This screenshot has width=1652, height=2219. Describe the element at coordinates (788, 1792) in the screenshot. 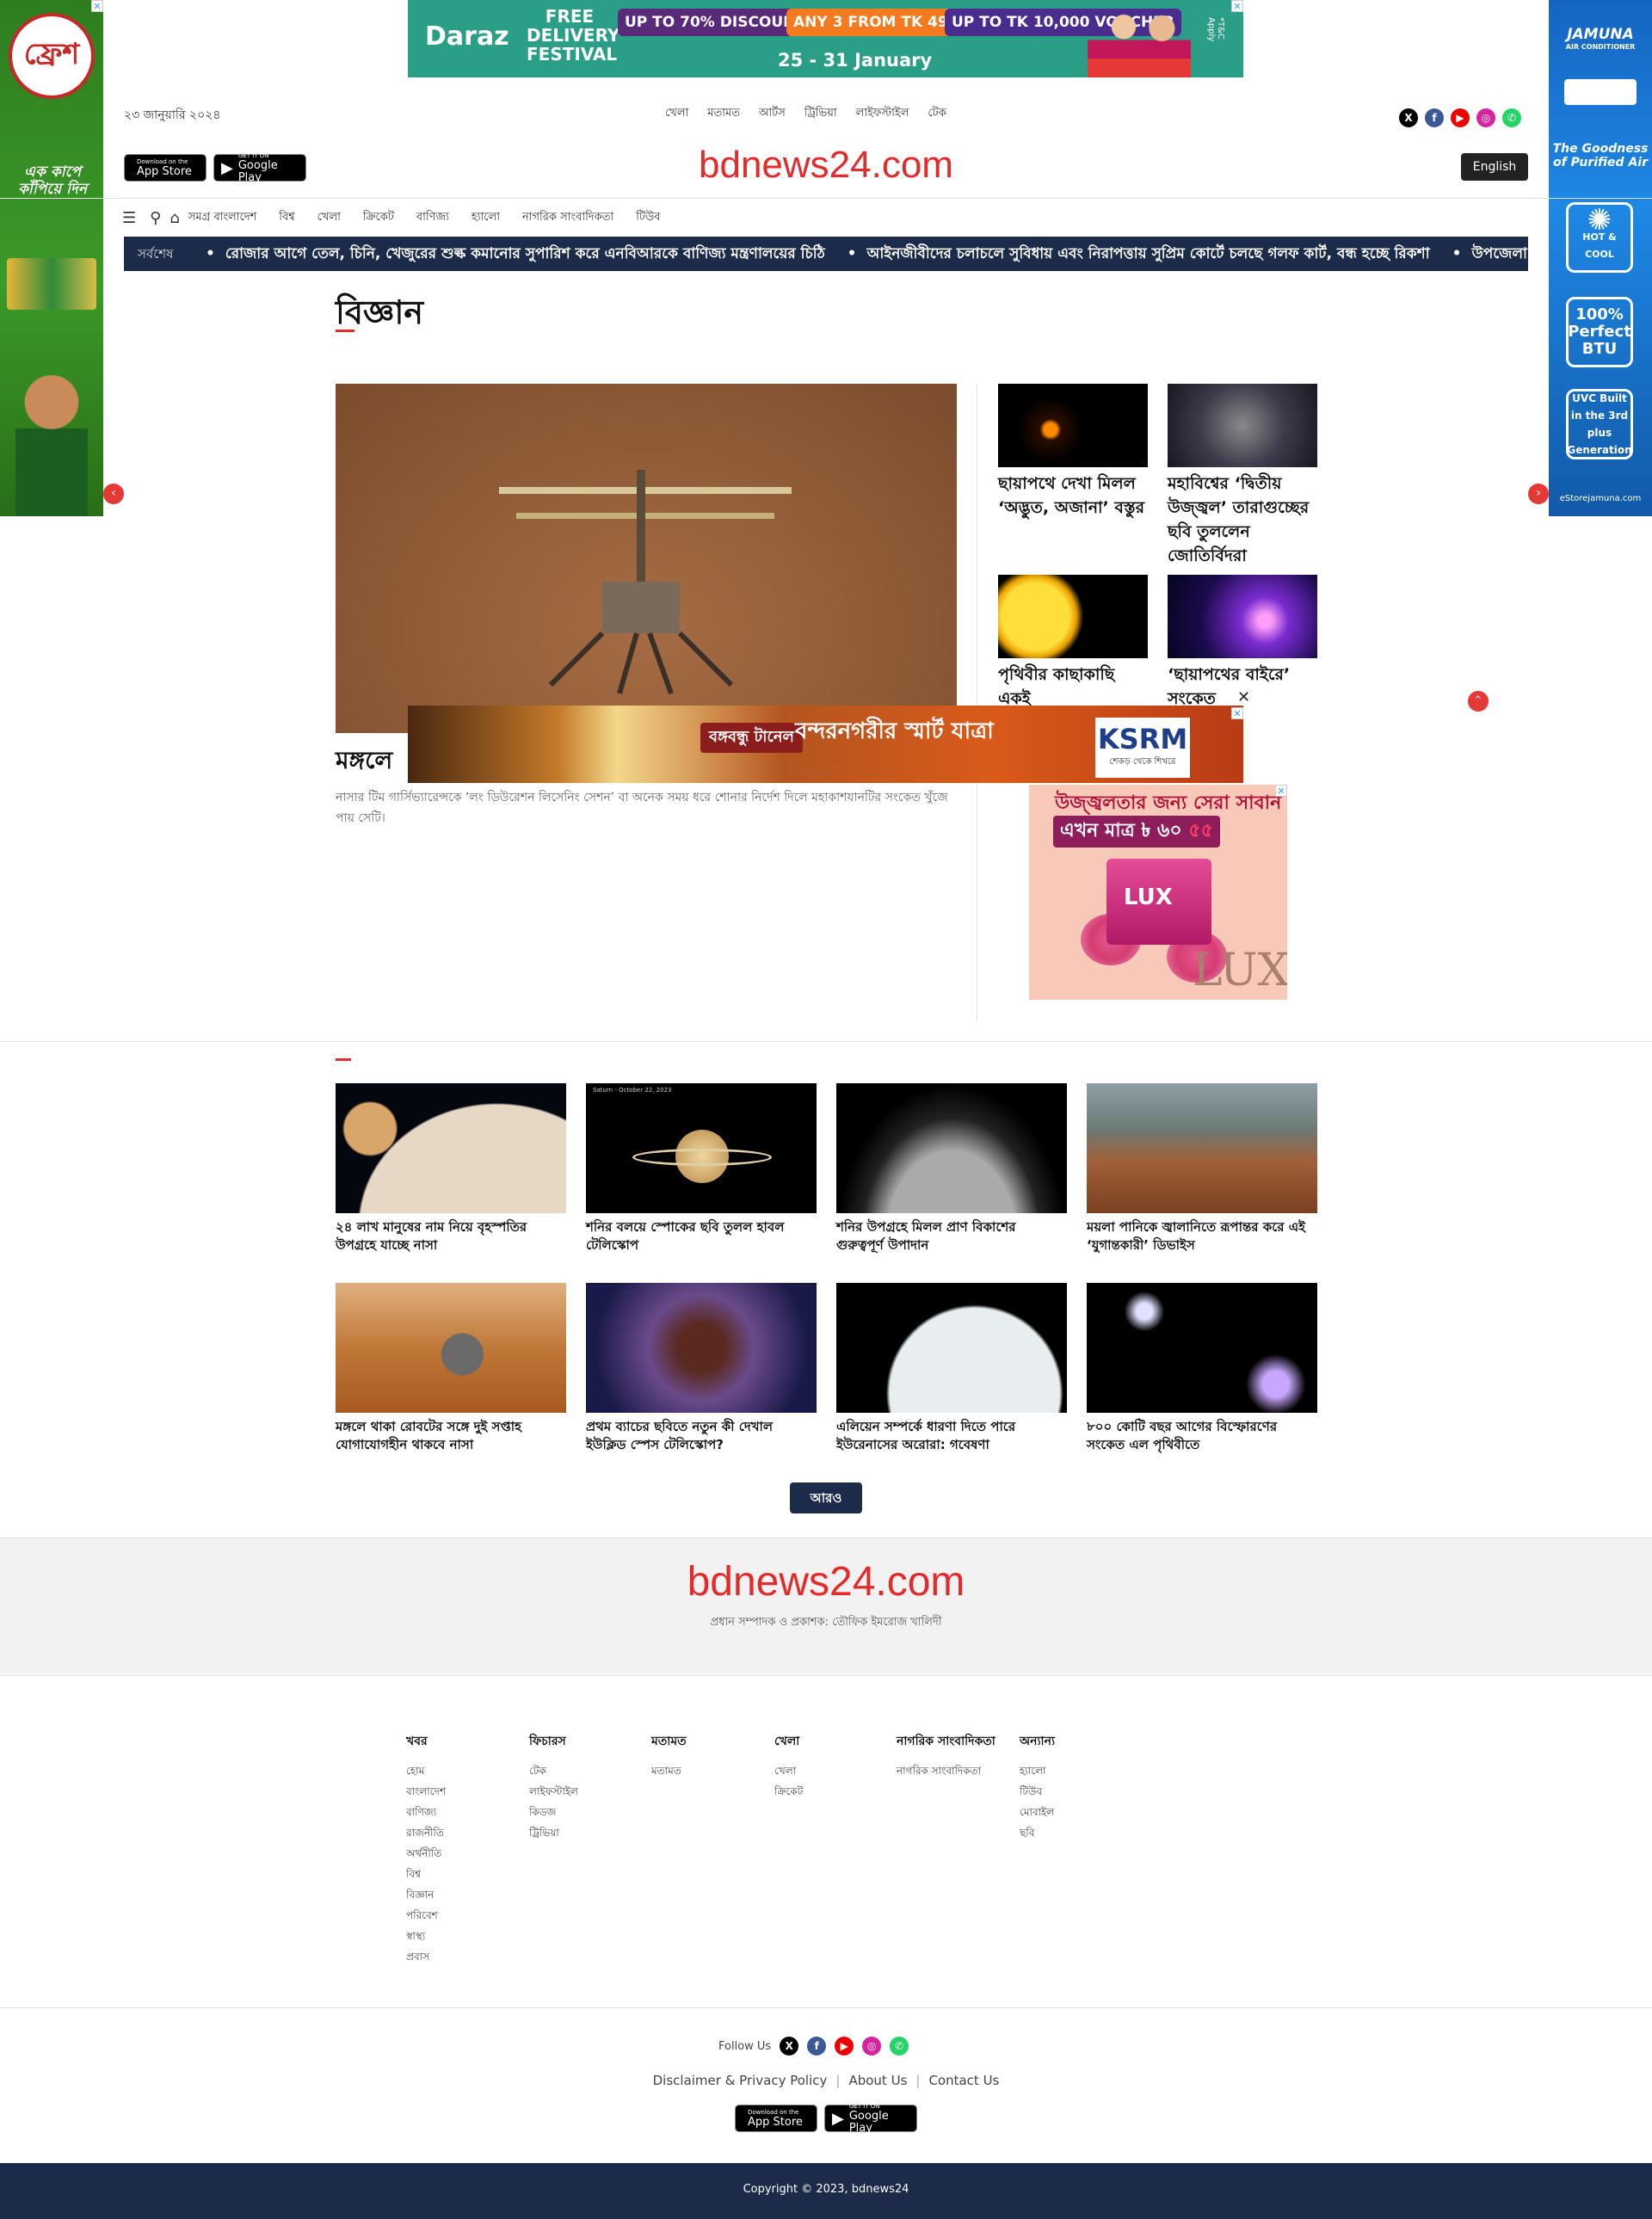

I see `footer-link: ক্রিকেট` at that location.